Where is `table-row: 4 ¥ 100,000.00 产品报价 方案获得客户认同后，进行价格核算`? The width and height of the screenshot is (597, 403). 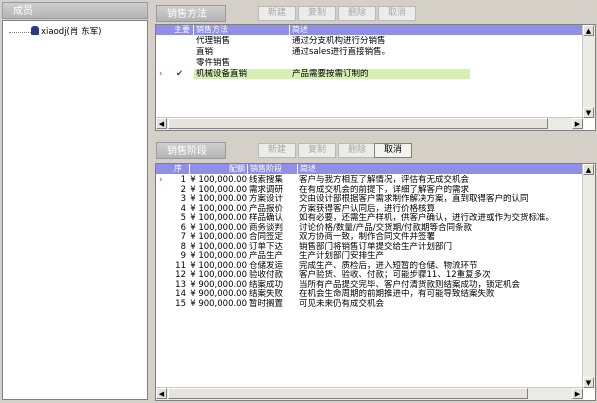 table-row: 4 ¥ 100,000.00 产品报价 方案获得客户认同后，进行价格核算 is located at coordinates (369, 209).